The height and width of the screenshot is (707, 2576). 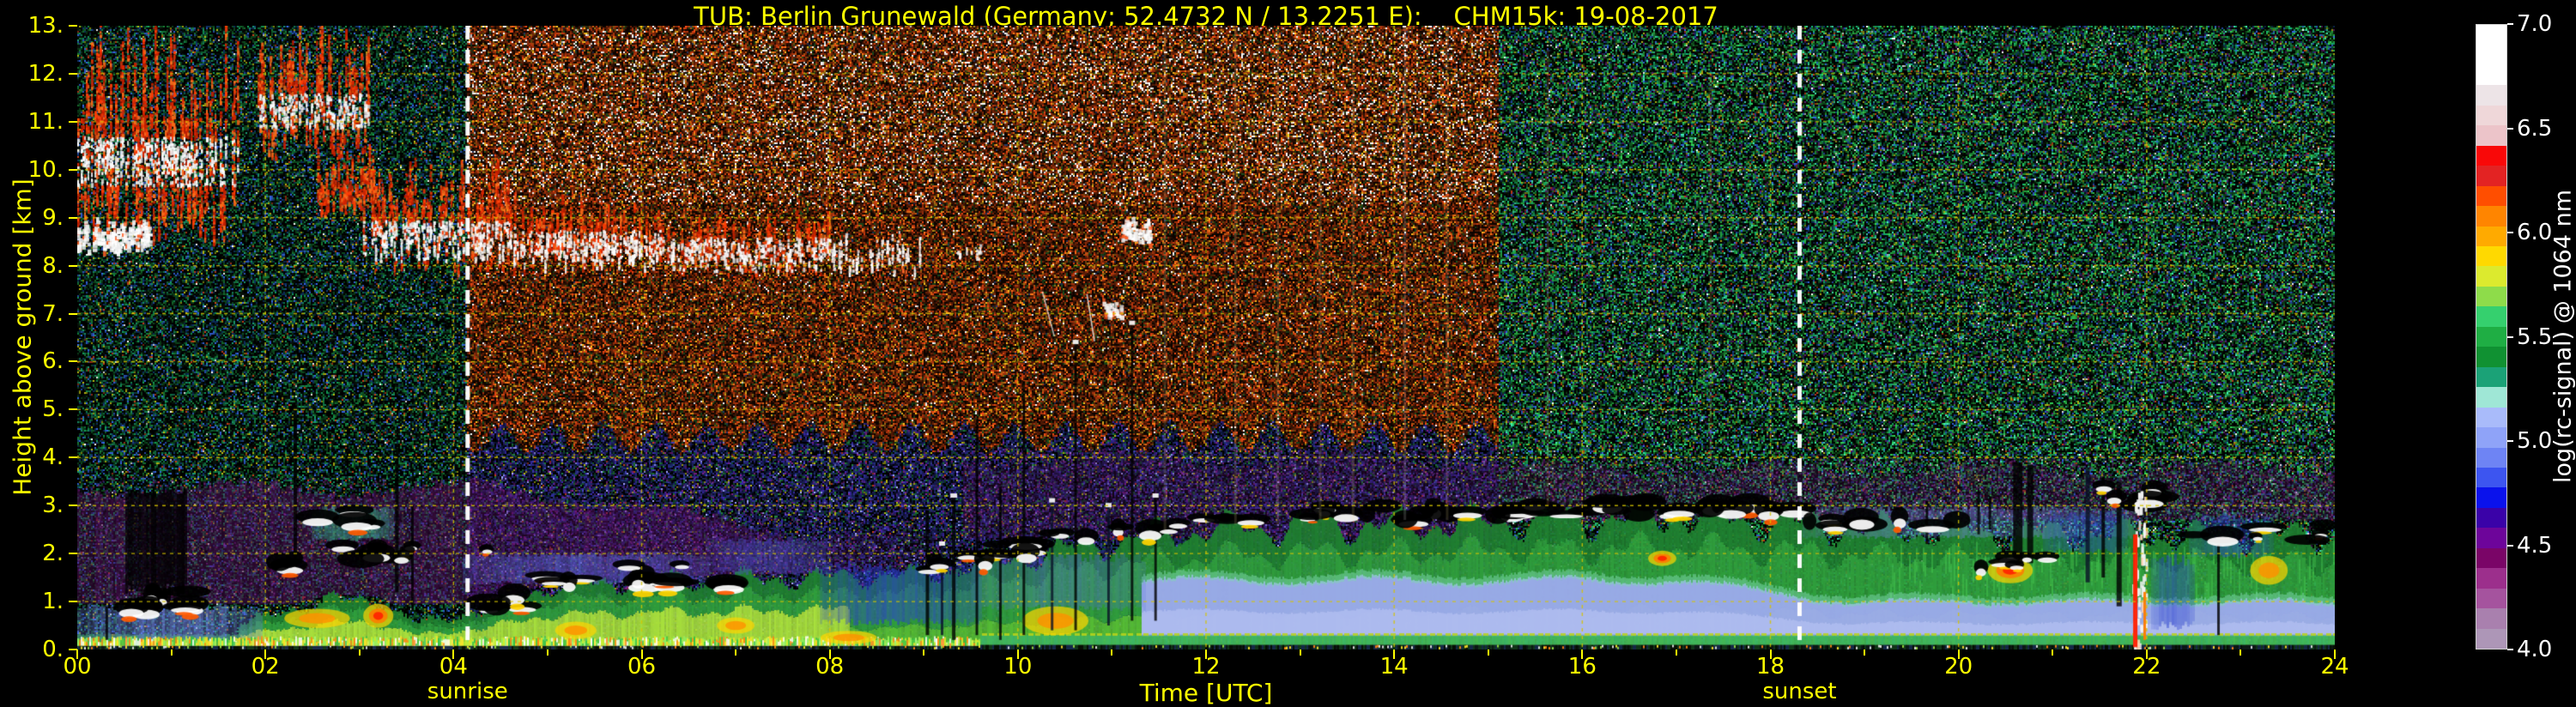 I want to click on colorbar-tick-label: 6.0, so click(x=2535, y=232).